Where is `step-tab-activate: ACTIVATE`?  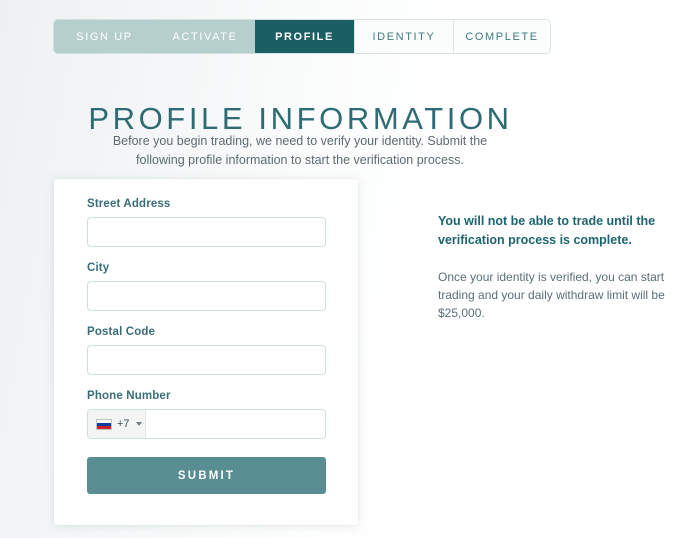 step-tab-activate: ACTIVATE is located at coordinates (205, 36).